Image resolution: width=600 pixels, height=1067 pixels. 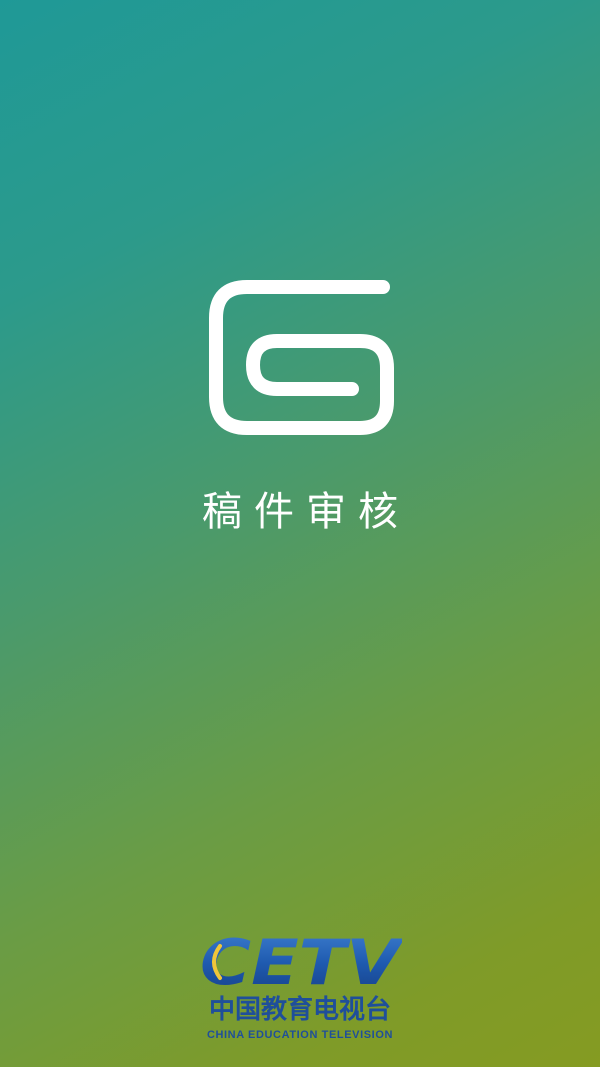 I want to click on cetv-wordmark: CETV, so click(x=301, y=962).